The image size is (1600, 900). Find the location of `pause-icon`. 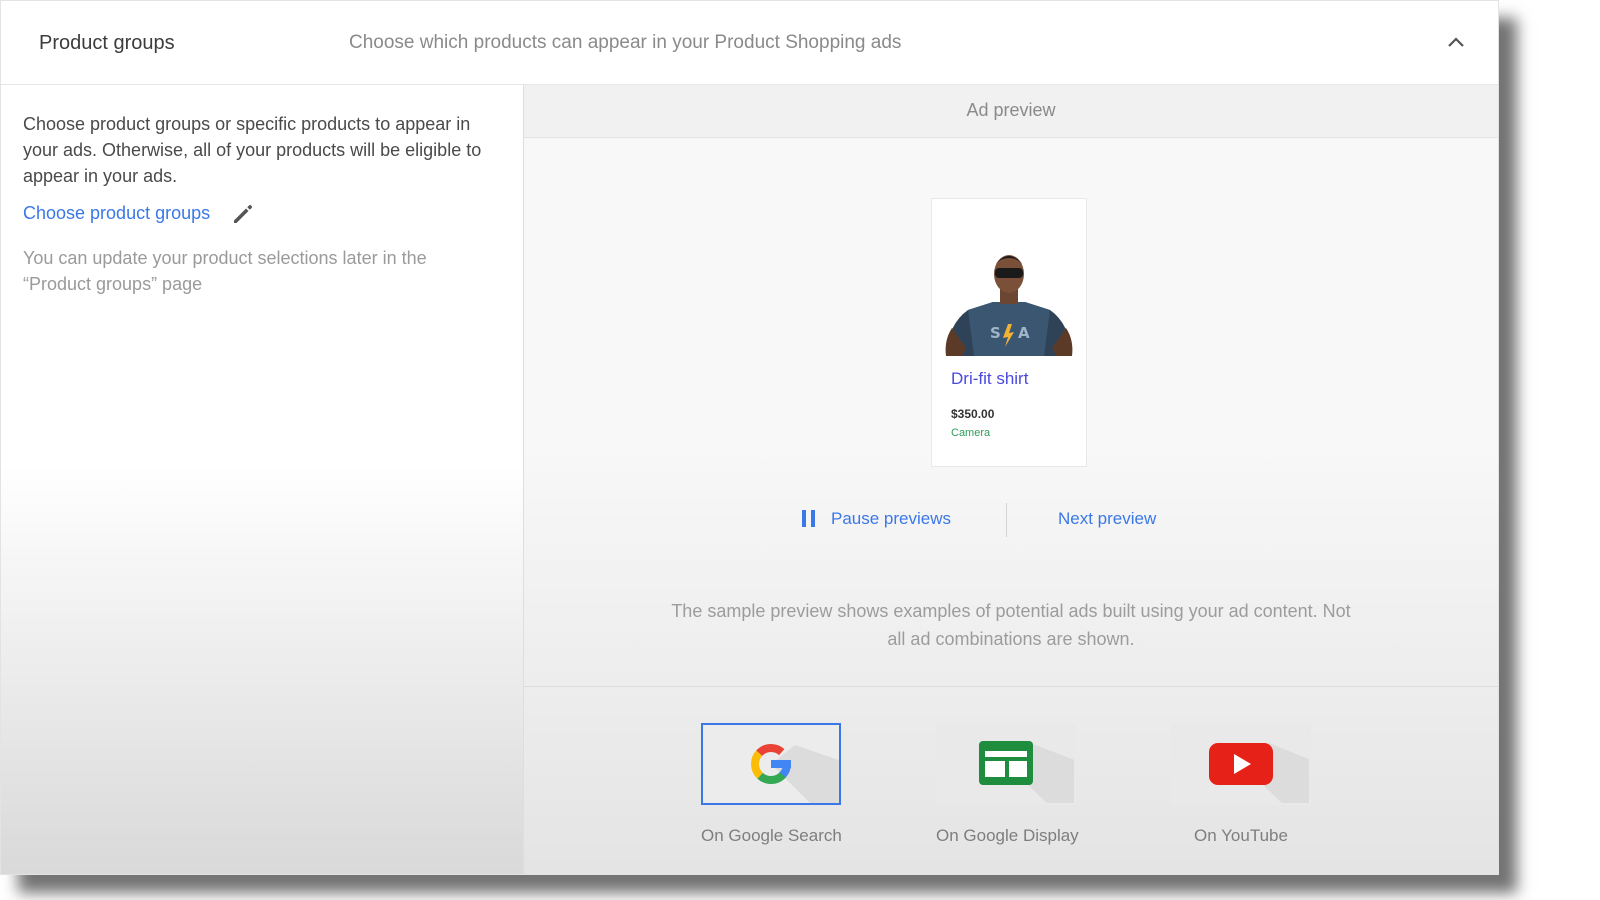

pause-icon is located at coordinates (809, 519).